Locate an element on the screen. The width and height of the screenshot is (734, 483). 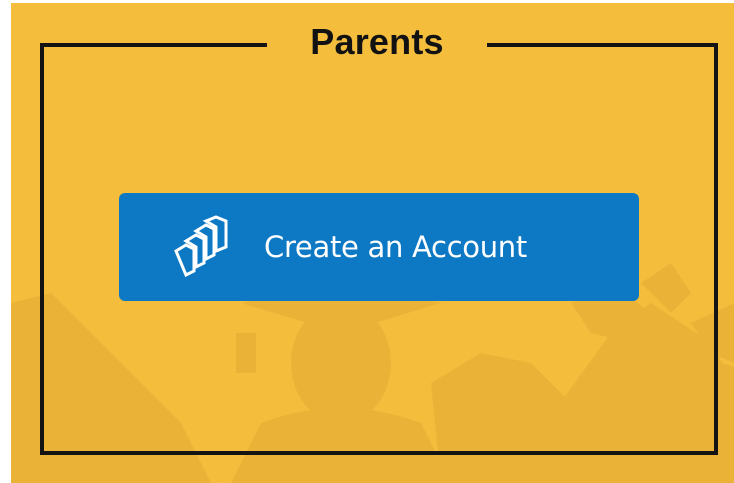
create-account-label: Create an Account is located at coordinates (395, 247).